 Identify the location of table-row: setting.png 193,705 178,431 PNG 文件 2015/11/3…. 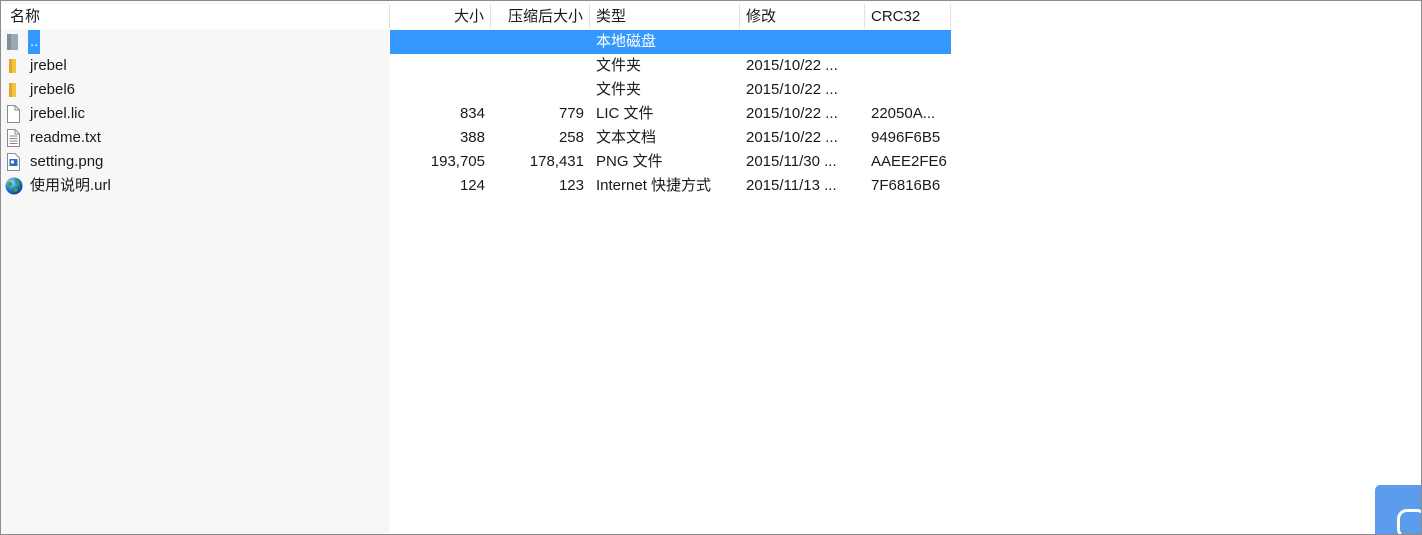
(476, 162).